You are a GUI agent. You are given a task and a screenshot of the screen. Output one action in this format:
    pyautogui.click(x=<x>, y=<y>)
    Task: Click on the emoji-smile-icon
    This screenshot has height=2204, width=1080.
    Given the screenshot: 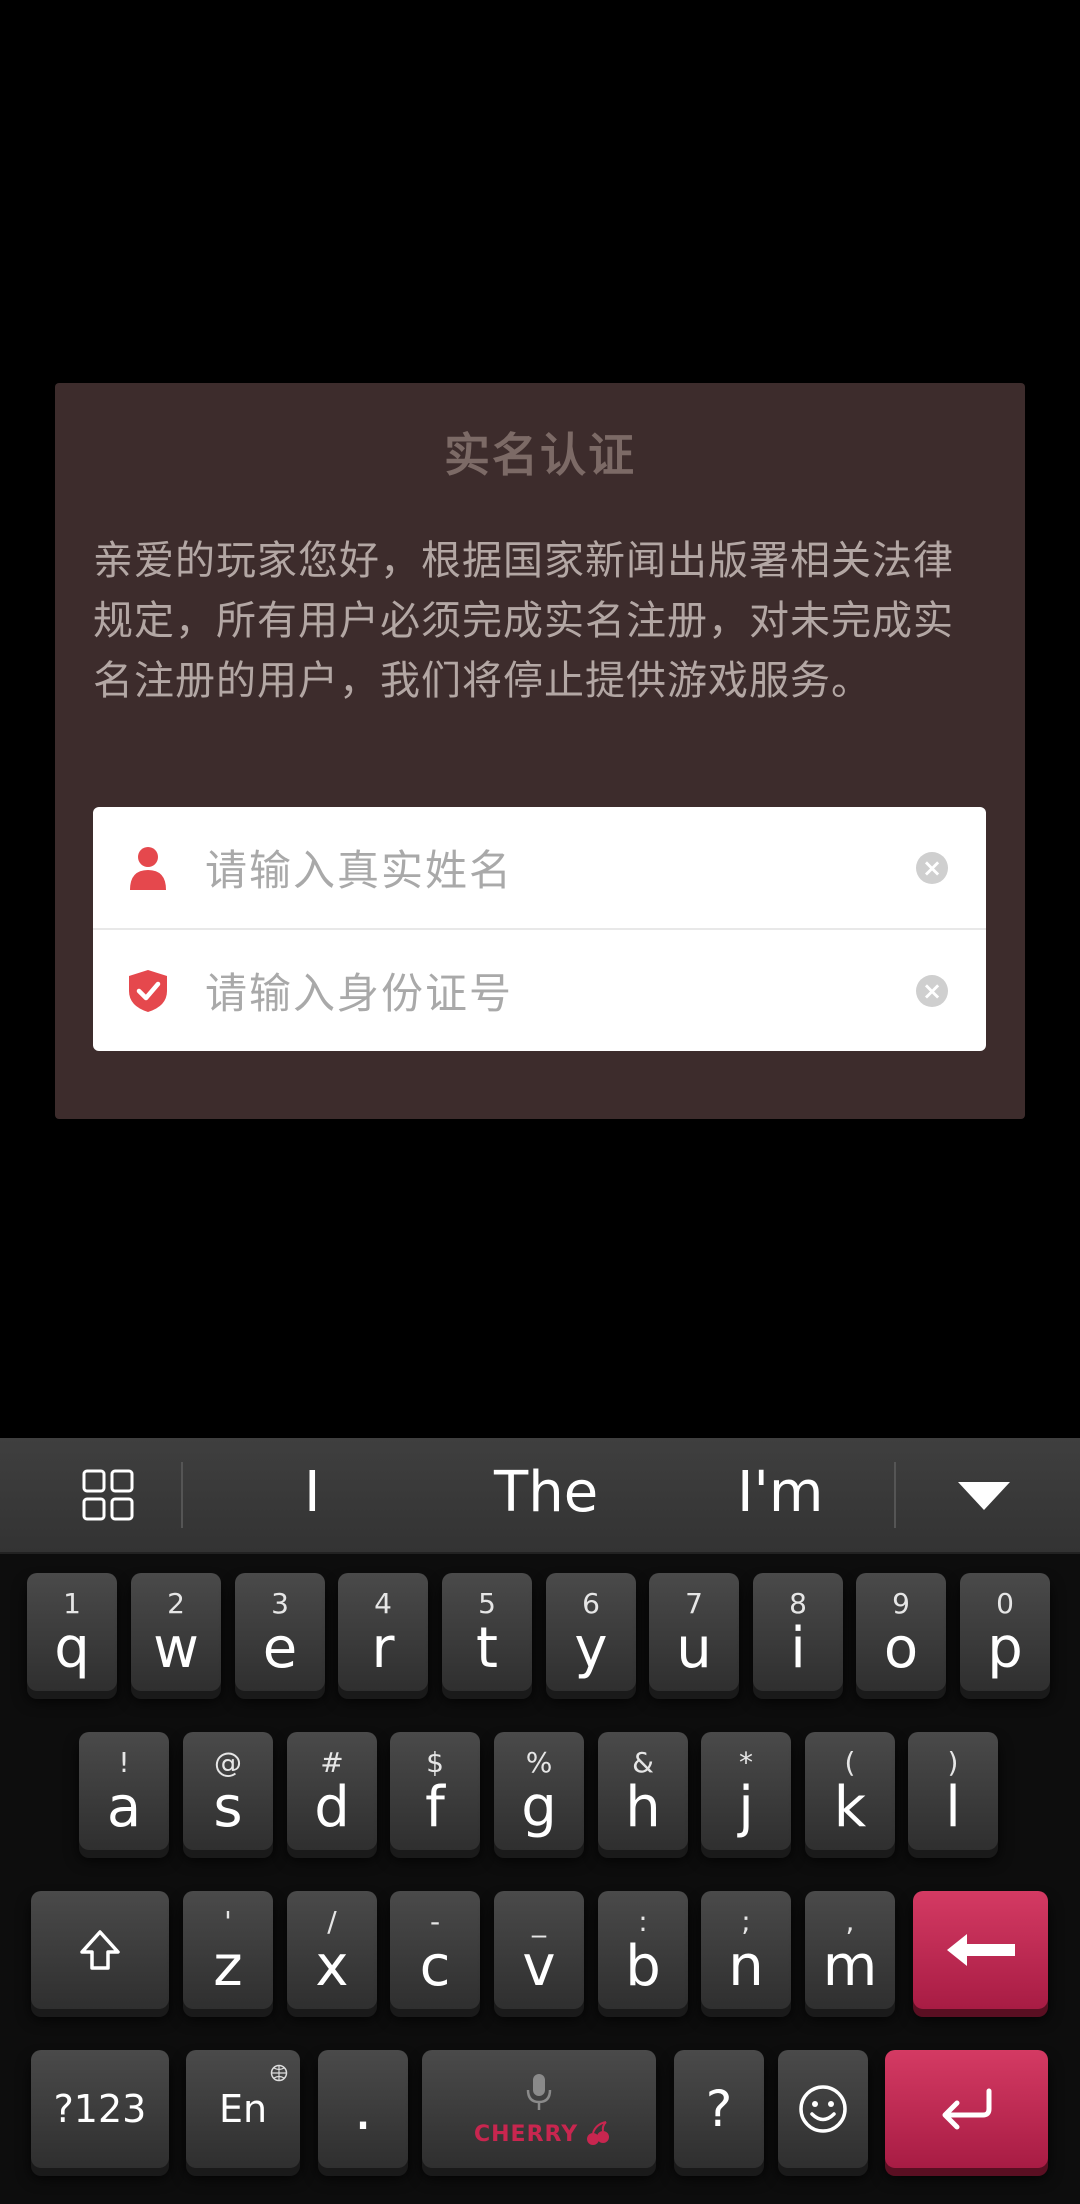 What is the action you would take?
    pyautogui.click(x=823, y=2109)
    